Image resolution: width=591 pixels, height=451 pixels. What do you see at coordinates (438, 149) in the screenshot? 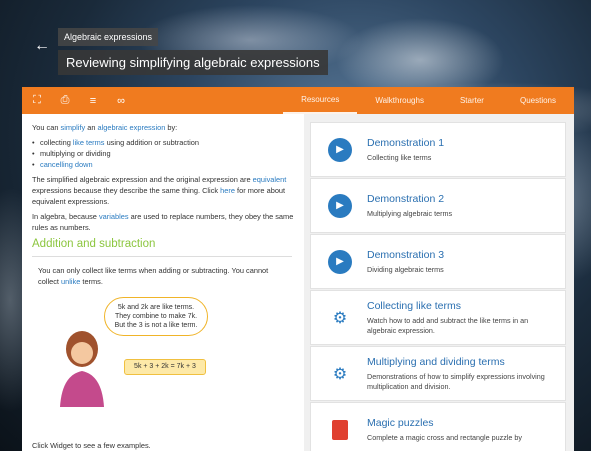
I see `resource-card-demonstration-1: ▶ Demonstration 1 Collecting like terms` at bounding box center [438, 149].